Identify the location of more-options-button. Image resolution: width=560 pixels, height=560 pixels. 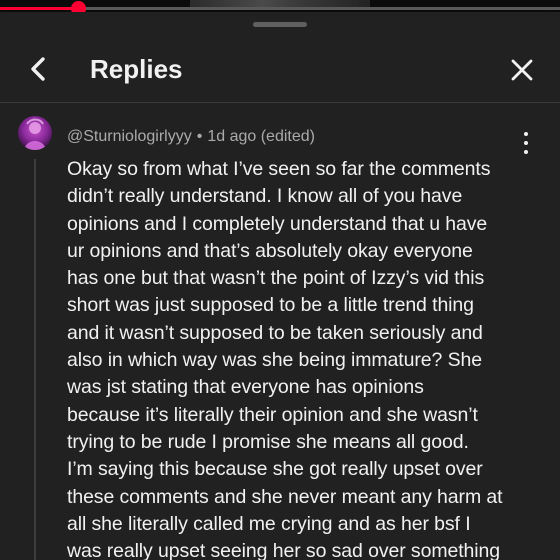
(526, 144).